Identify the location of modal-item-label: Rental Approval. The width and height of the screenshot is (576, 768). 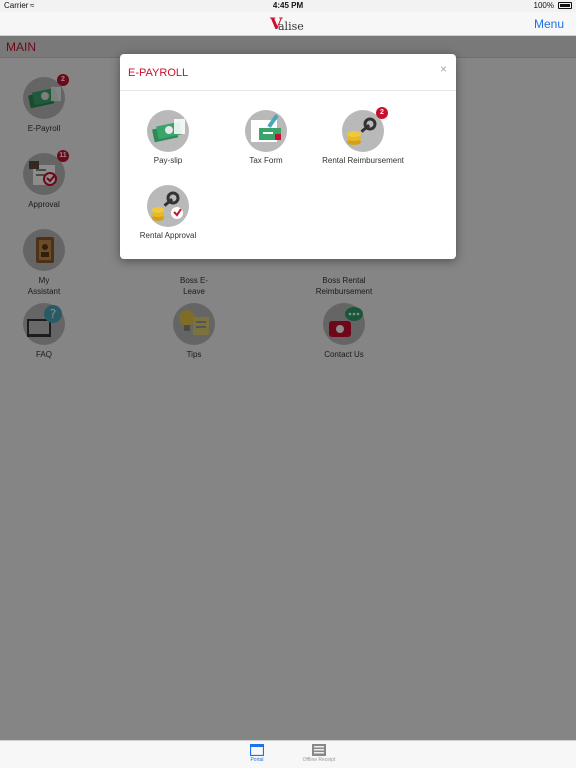
(168, 235).